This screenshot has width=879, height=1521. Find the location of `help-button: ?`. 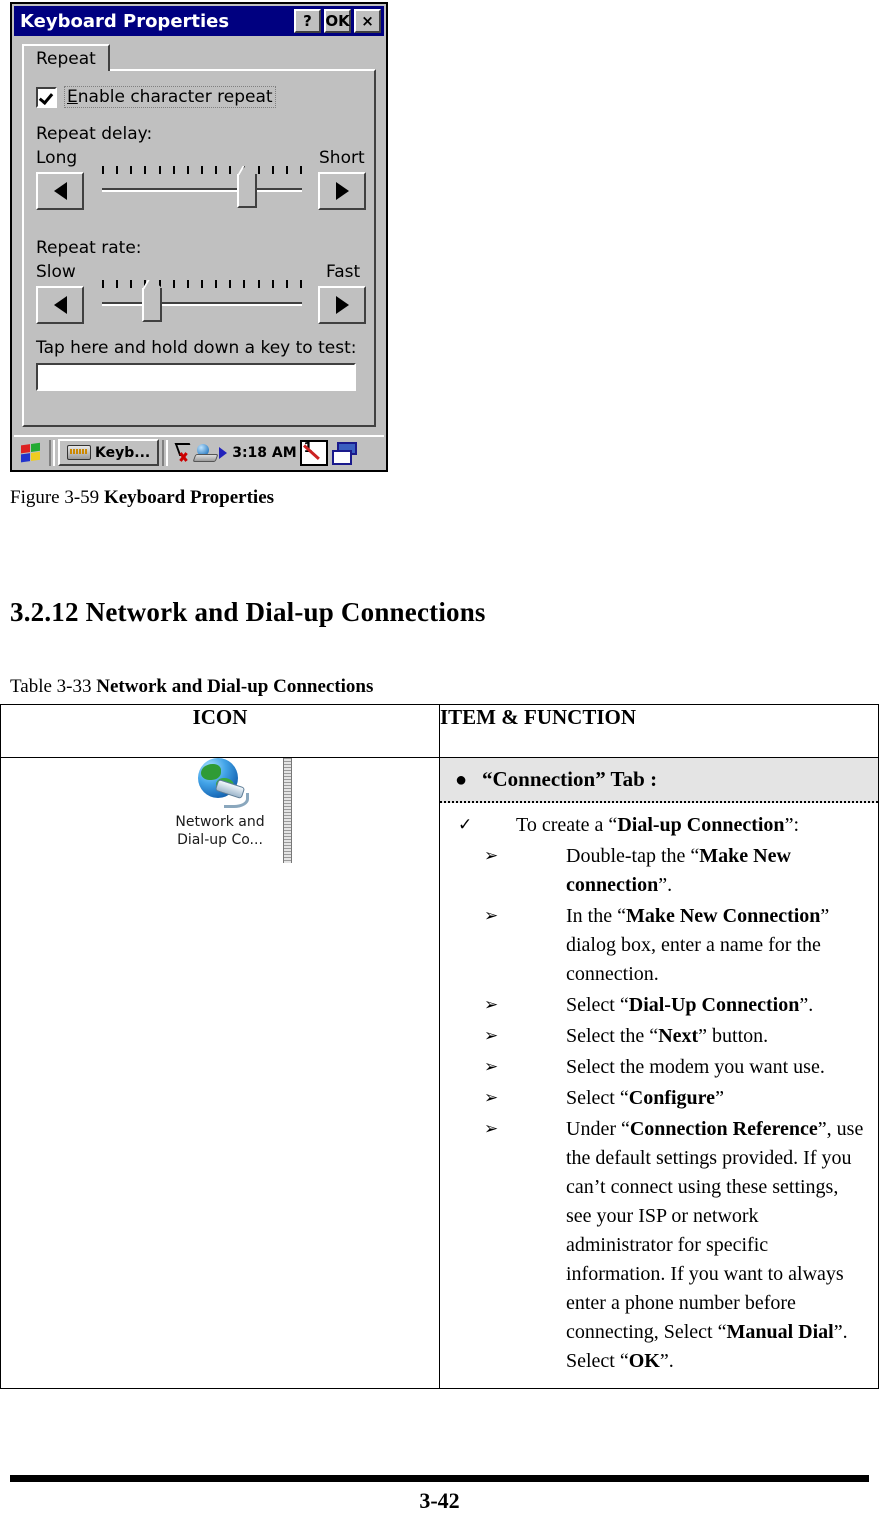

help-button: ? is located at coordinates (307, 21).